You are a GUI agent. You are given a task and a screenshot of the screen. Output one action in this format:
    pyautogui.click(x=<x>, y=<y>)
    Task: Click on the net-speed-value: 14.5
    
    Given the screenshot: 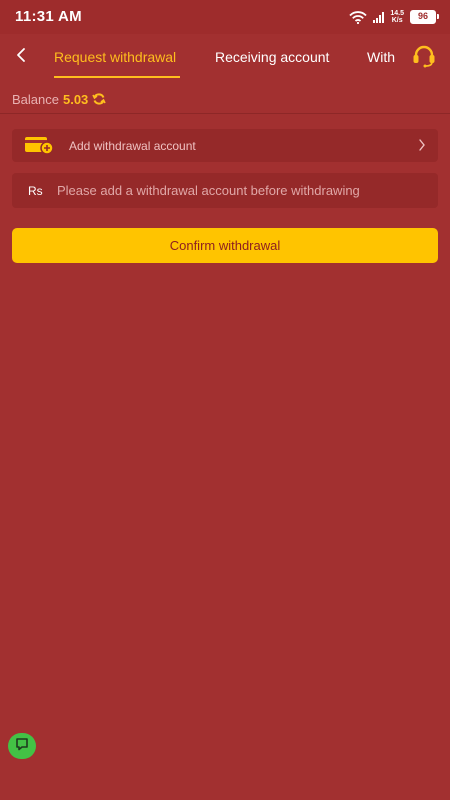 What is the action you would take?
    pyautogui.click(x=397, y=13)
    